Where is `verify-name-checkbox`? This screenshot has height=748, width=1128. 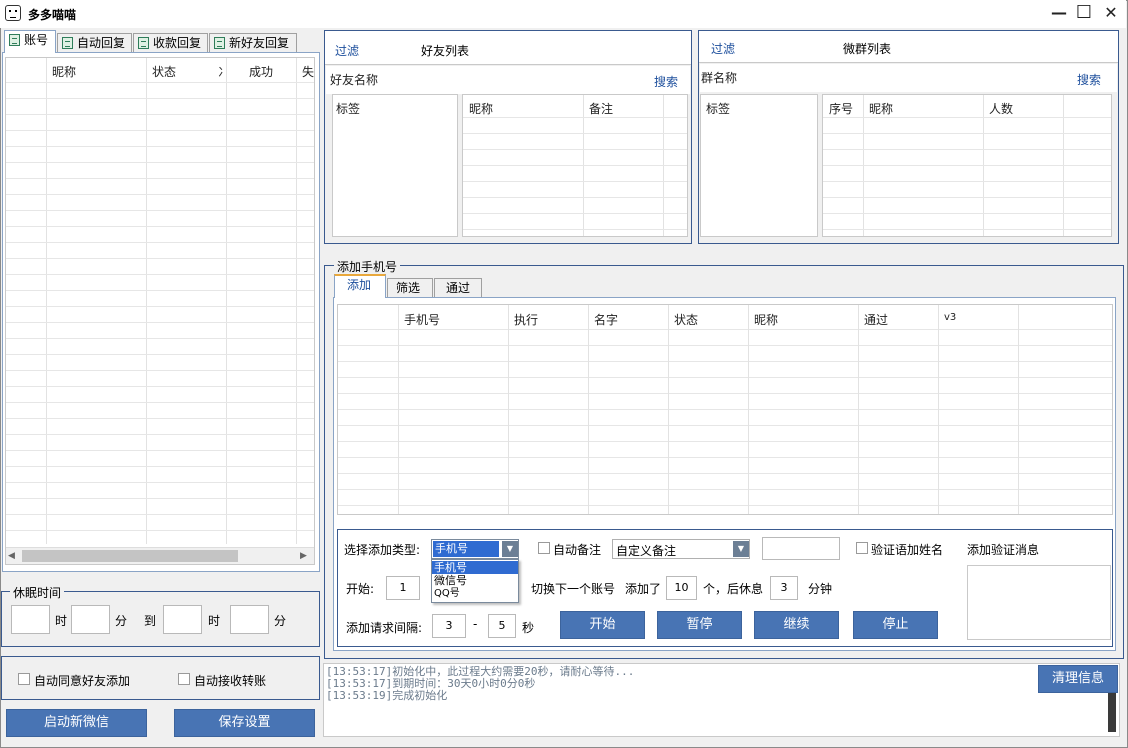 verify-name-checkbox is located at coordinates (862, 548).